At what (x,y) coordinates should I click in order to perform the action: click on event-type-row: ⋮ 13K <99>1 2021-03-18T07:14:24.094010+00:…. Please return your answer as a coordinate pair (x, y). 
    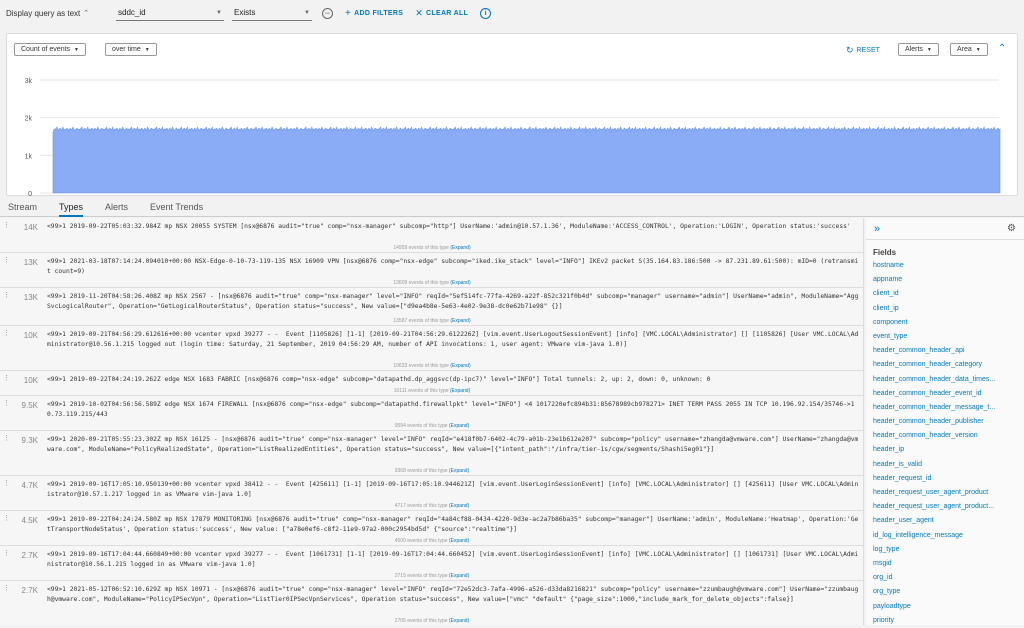
    Looking at the image, I should click on (431, 270).